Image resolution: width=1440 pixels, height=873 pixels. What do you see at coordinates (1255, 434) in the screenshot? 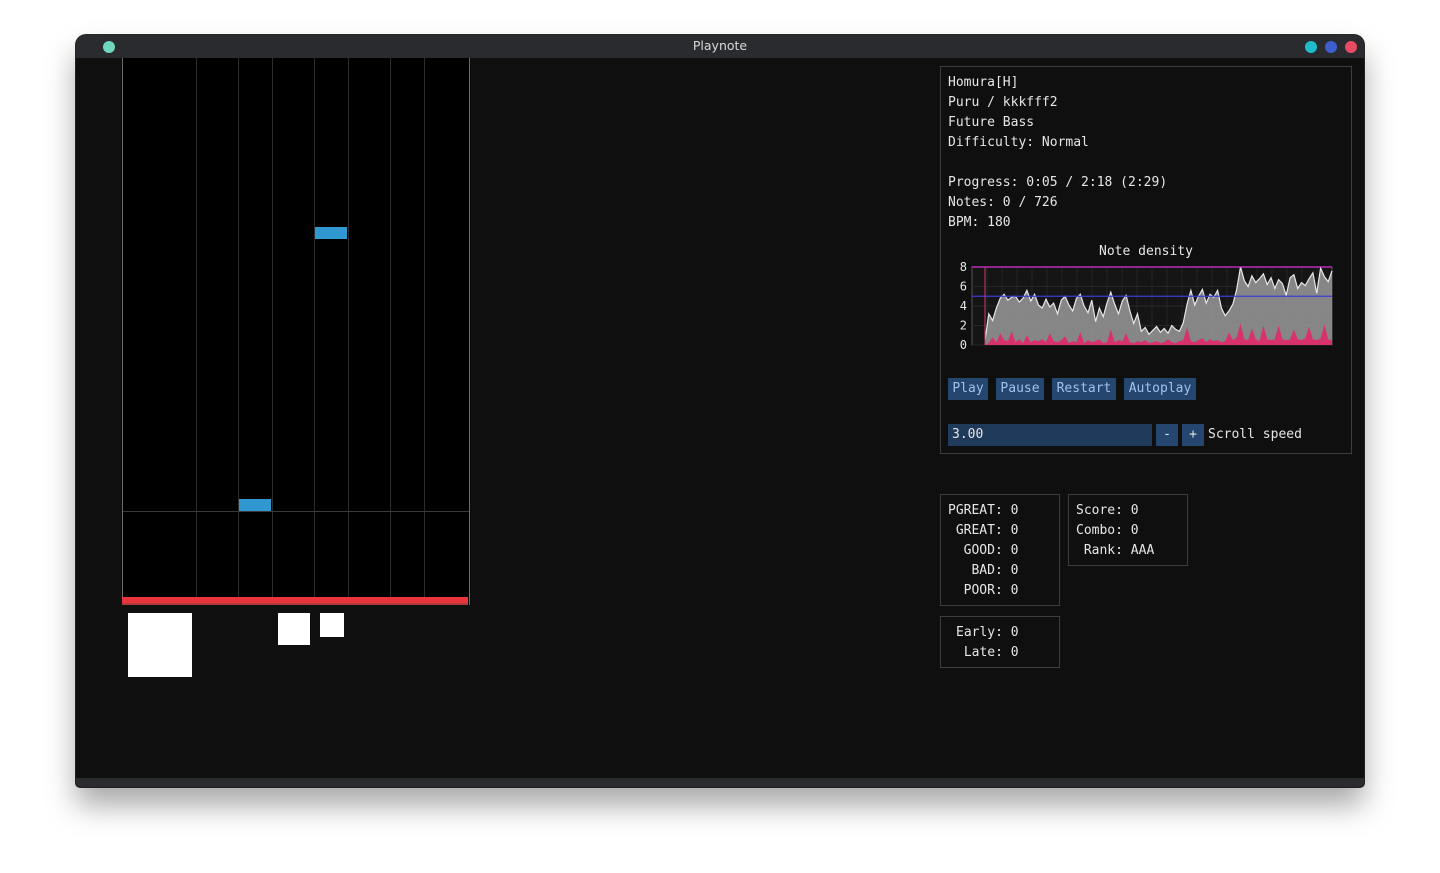
I see `scroll-speed-label: Scroll speed` at bounding box center [1255, 434].